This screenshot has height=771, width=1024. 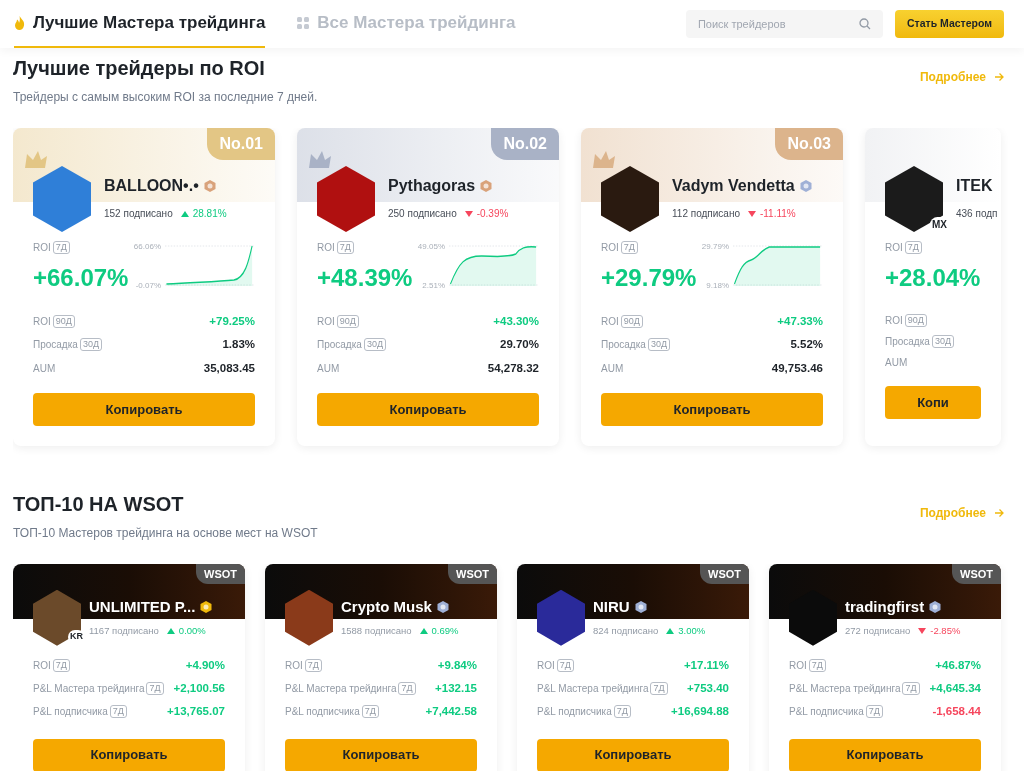 What do you see at coordinates (885, 606) in the screenshot?
I see `trader-name: tradingfirst` at bounding box center [885, 606].